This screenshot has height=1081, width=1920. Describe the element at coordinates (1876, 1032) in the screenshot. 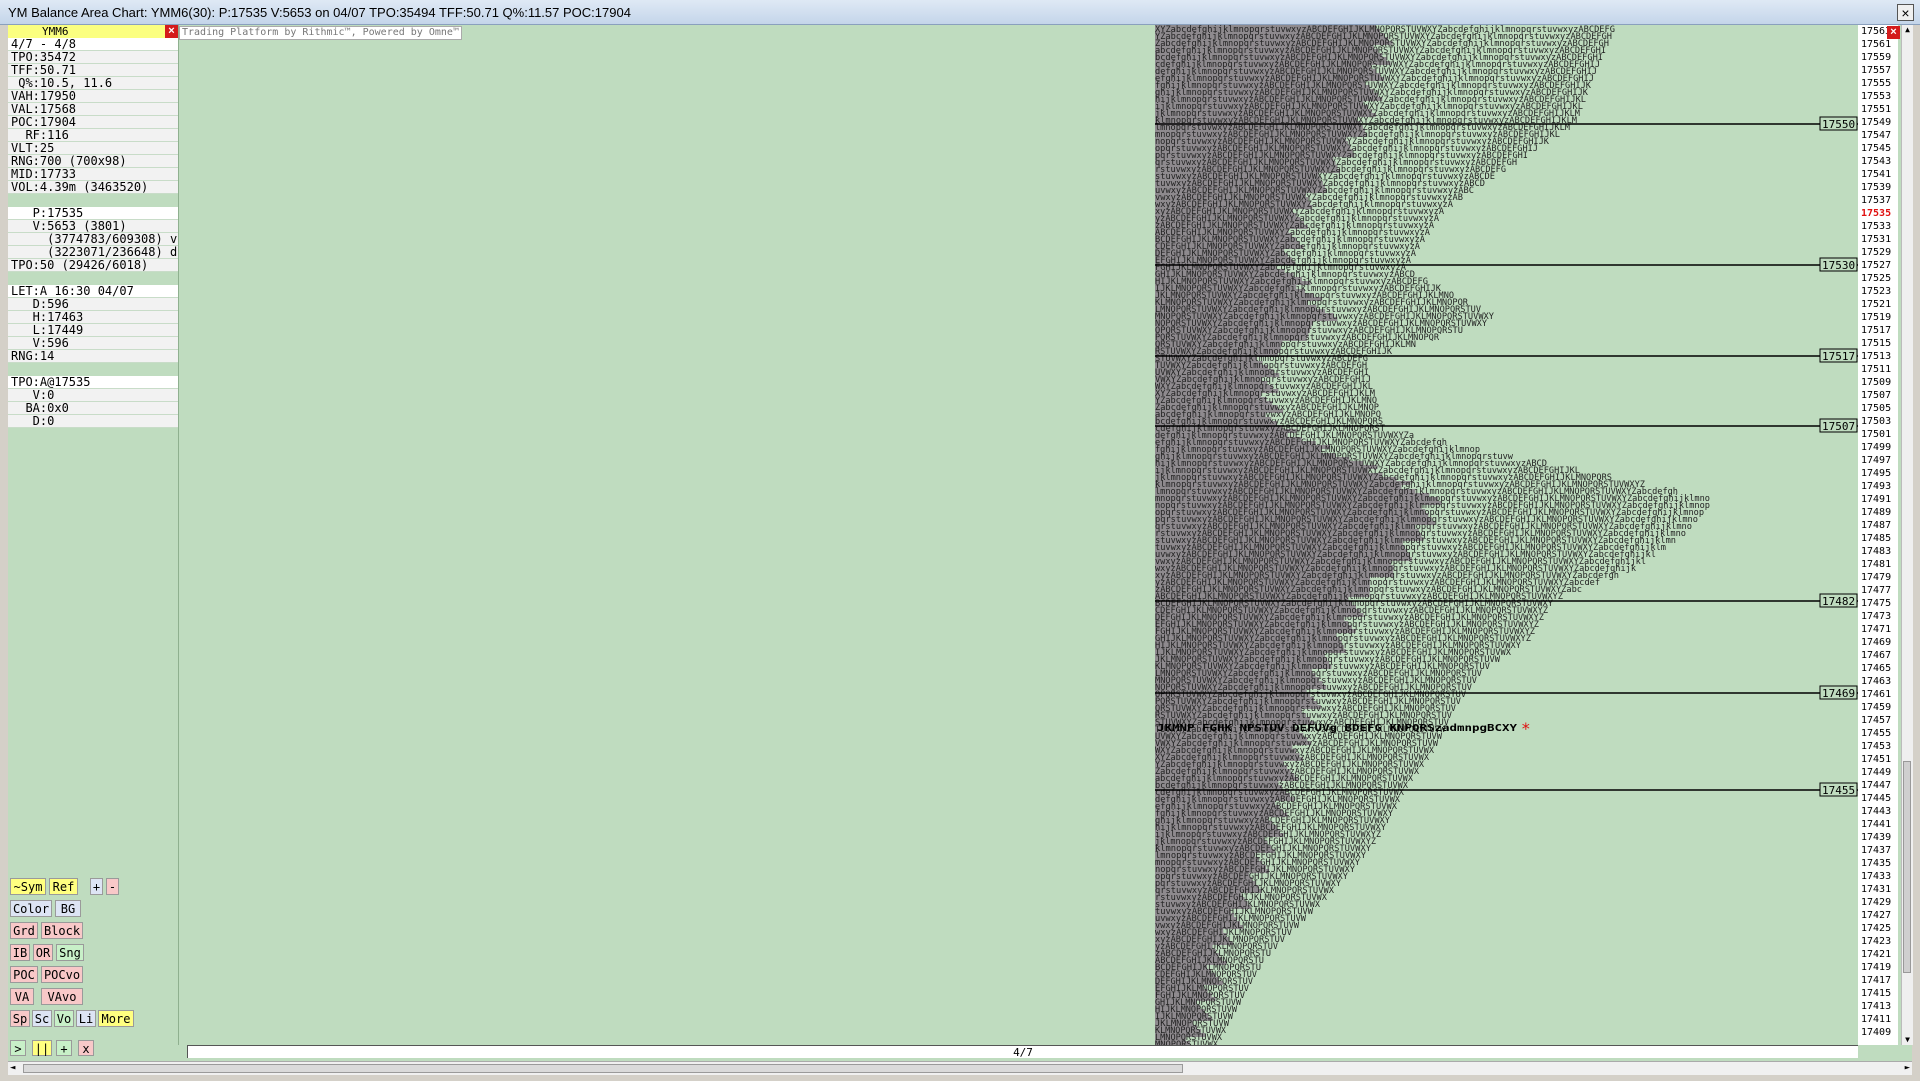

I see `price-tick-label: 17409` at that location.